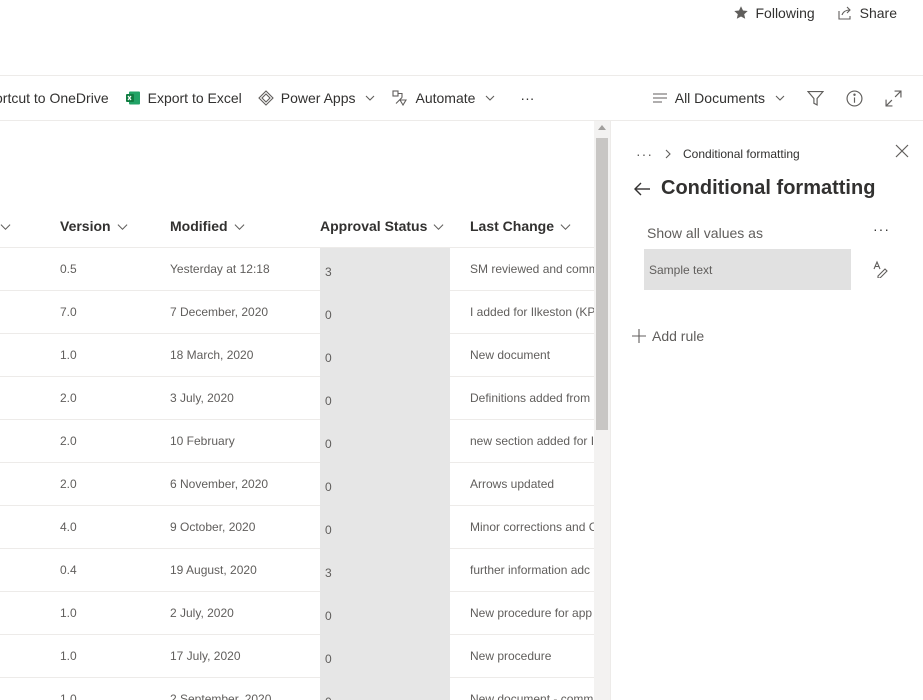 This screenshot has height=700, width=923. What do you see at coordinates (444, 98) in the screenshot?
I see `automate-button: Automate` at bounding box center [444, 98].